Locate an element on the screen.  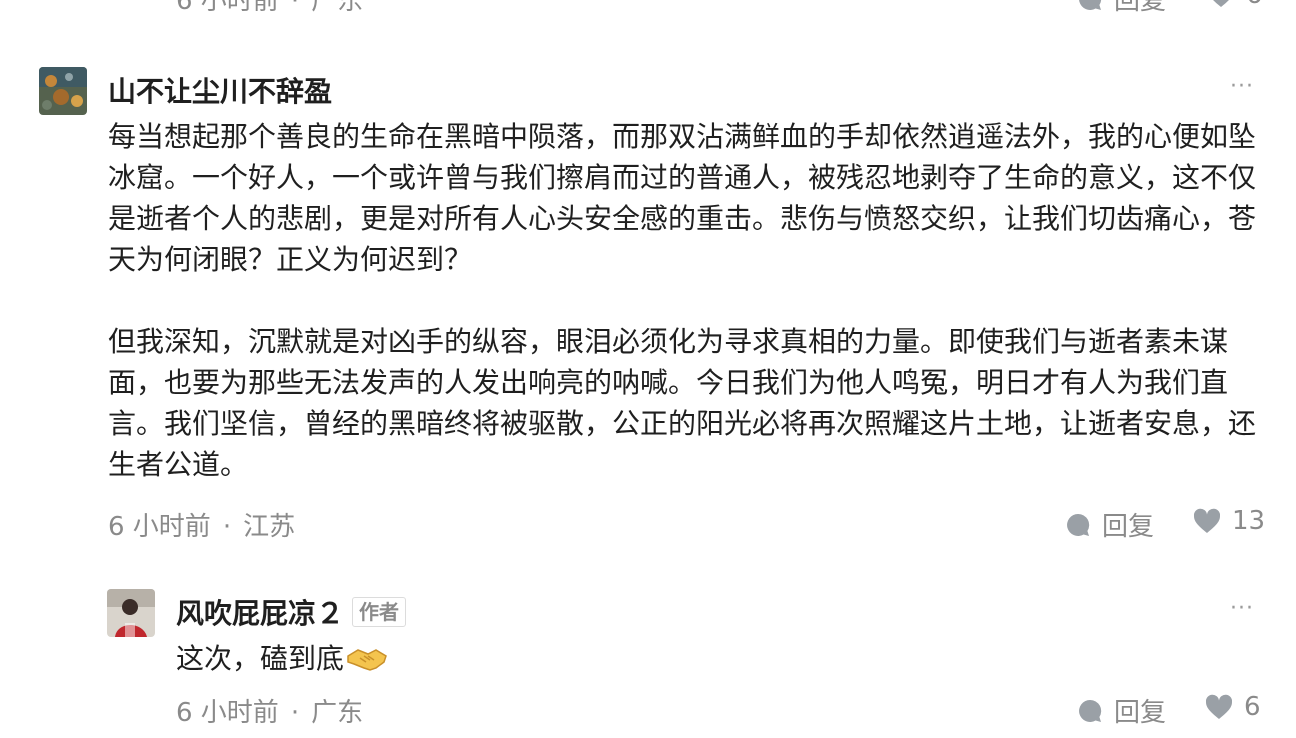
prev-comment-reply-label: 回复 is located at coordinates (1140, 8).